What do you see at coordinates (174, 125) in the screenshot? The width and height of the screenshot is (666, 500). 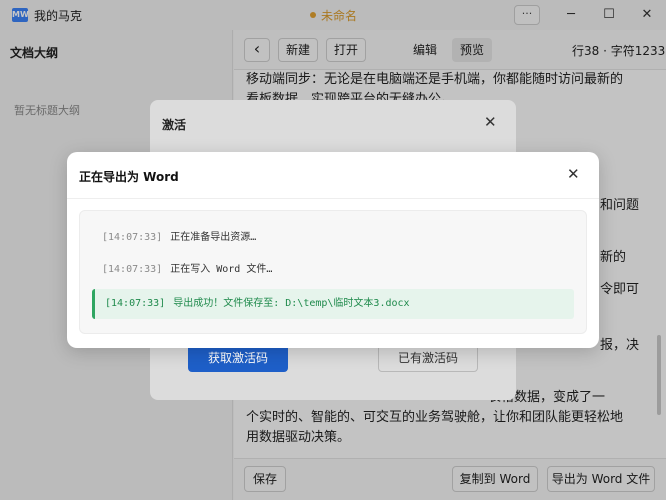 I see `activation-dialog-title: 激活` at bounding box center [174, 125].